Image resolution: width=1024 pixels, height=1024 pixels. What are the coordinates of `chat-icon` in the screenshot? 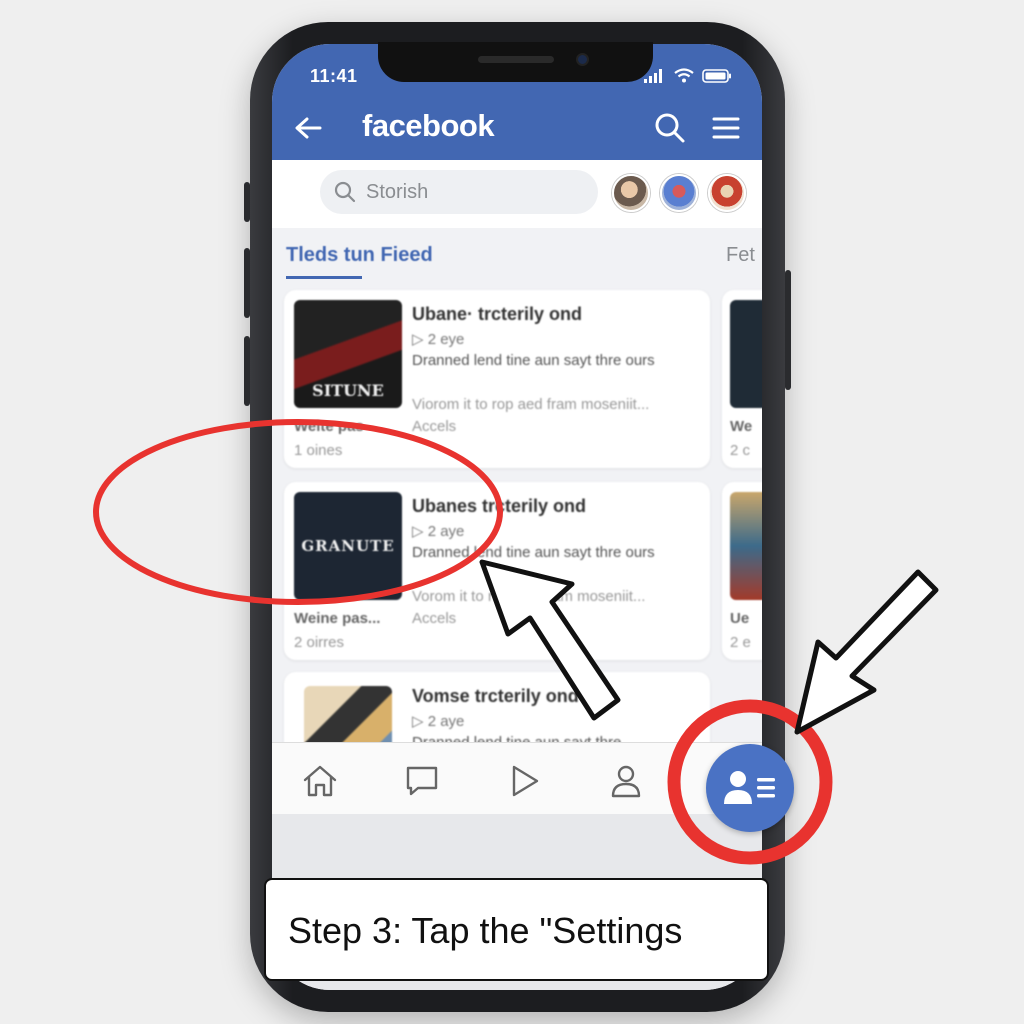 It's located at (422, 781).